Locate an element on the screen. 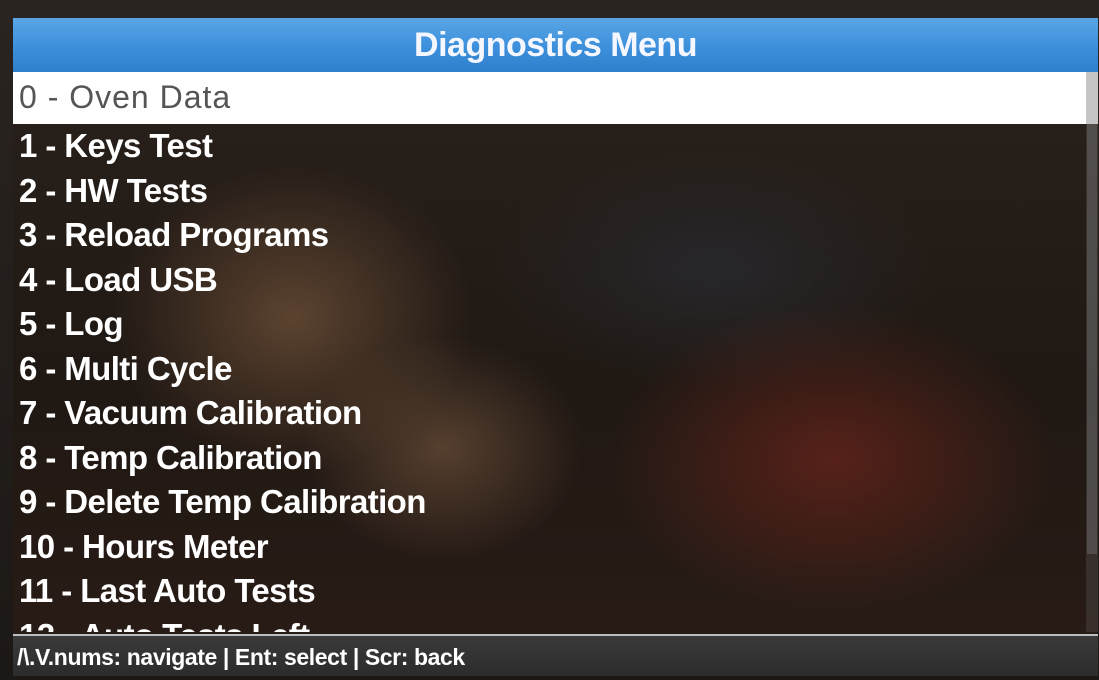 Image resolution: width=1099 pixels, height=680 pixels. menu-item-reload-programs: 3 - Reload Programs is located at coordinates (555, 235).